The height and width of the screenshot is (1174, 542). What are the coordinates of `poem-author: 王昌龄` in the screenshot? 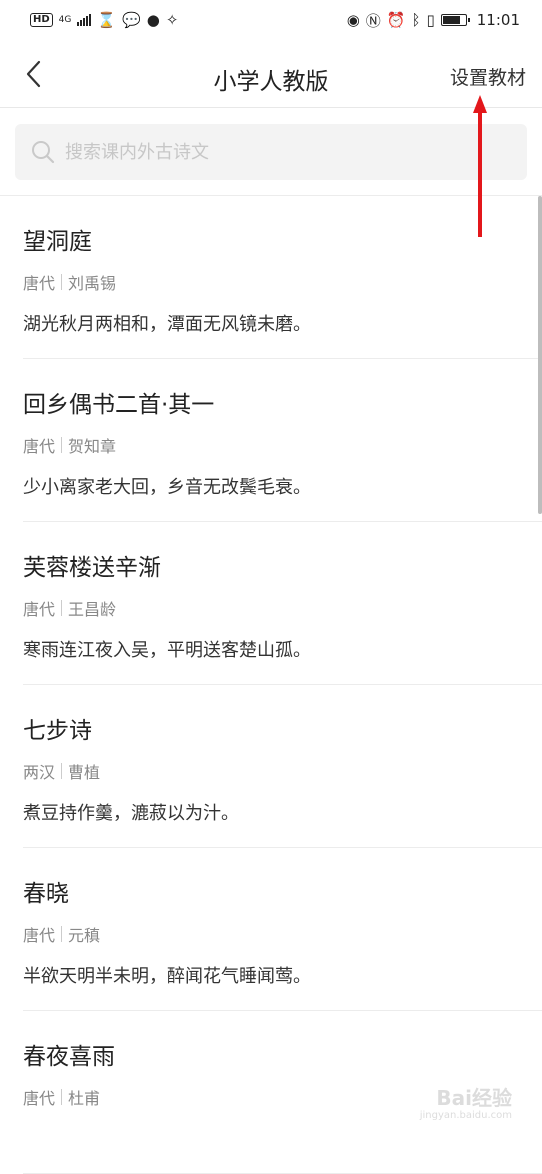 It's located at (92, 609).